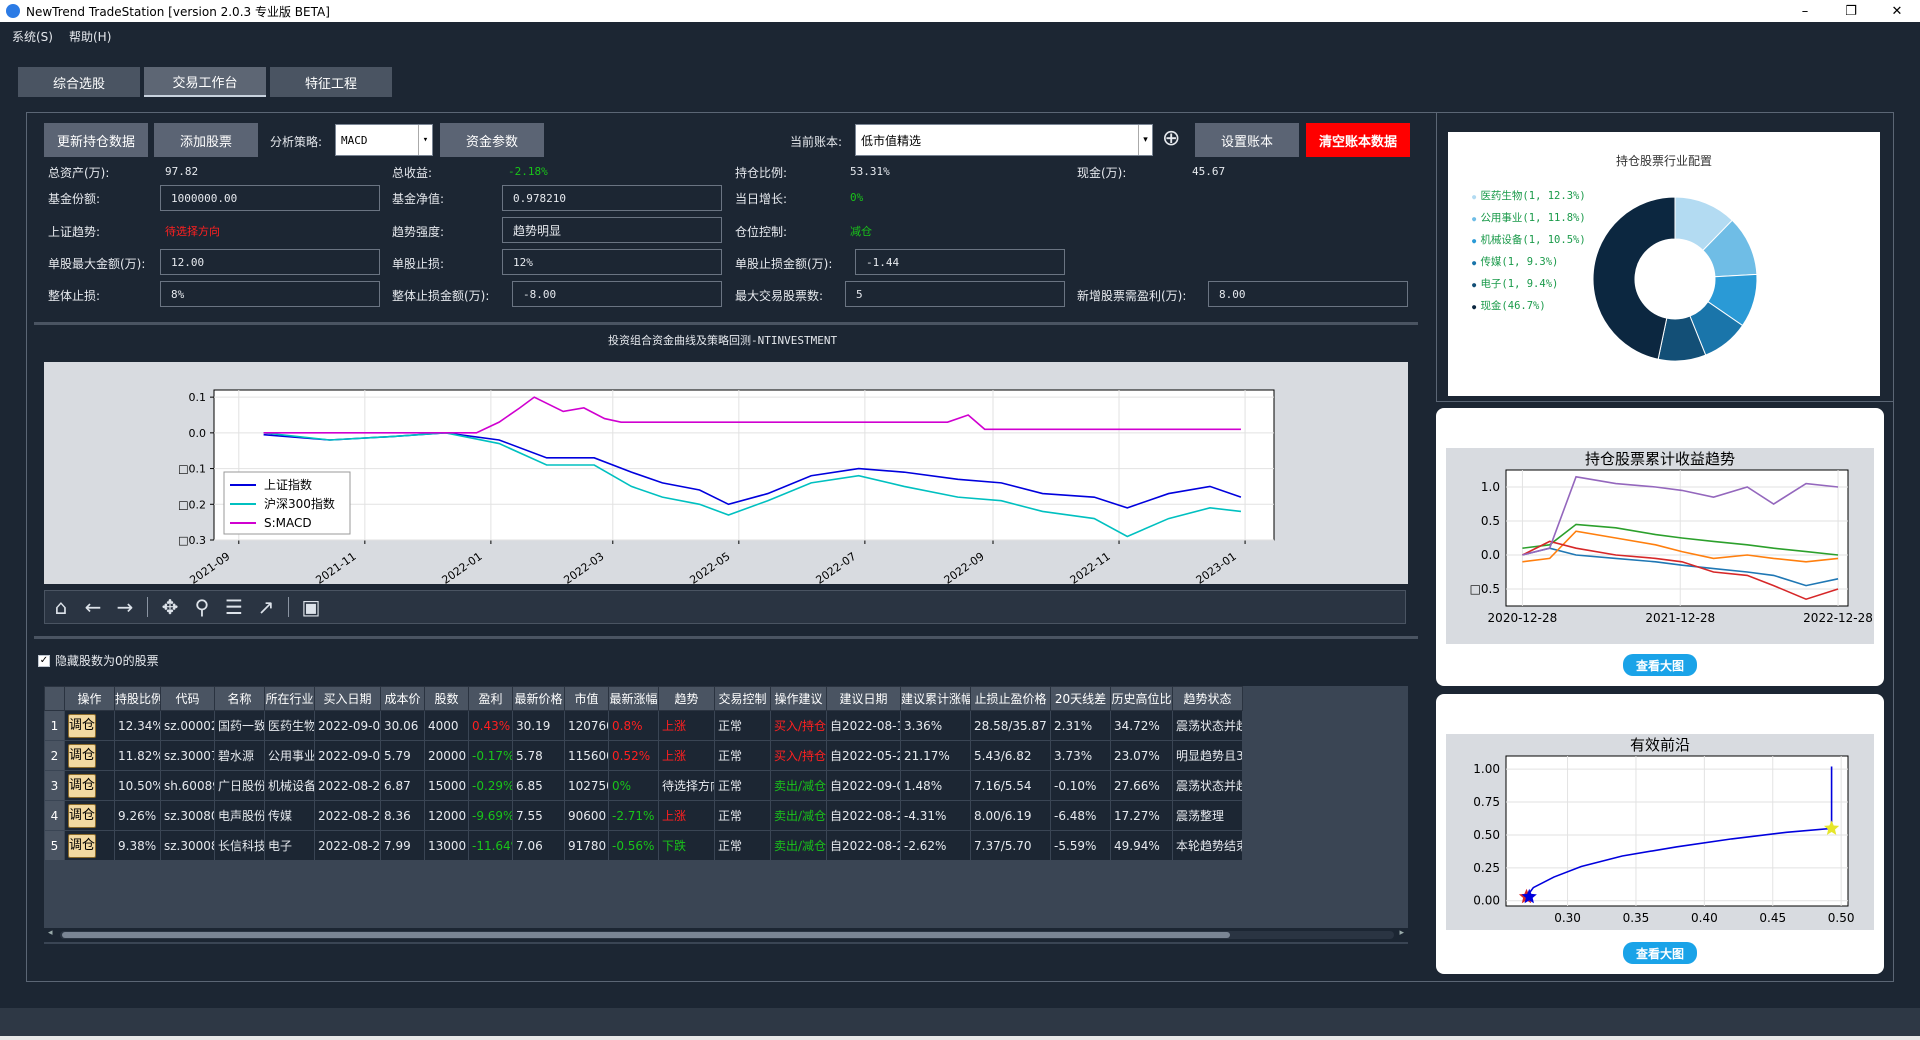  I want to click on forward-icon: →, so click(125, 607).